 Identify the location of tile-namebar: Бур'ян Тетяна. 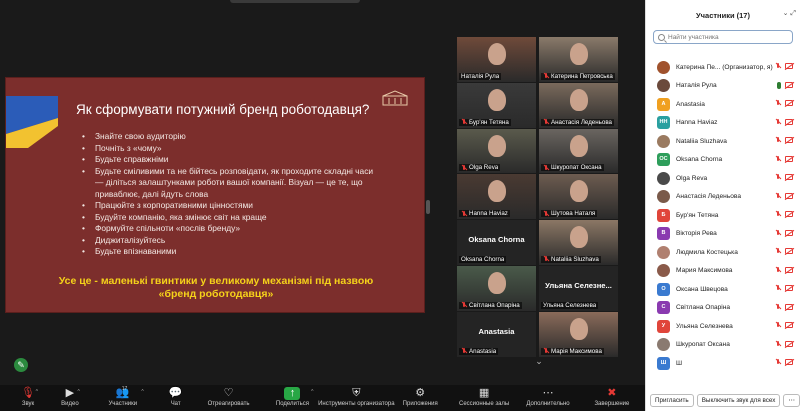
(485, 122).